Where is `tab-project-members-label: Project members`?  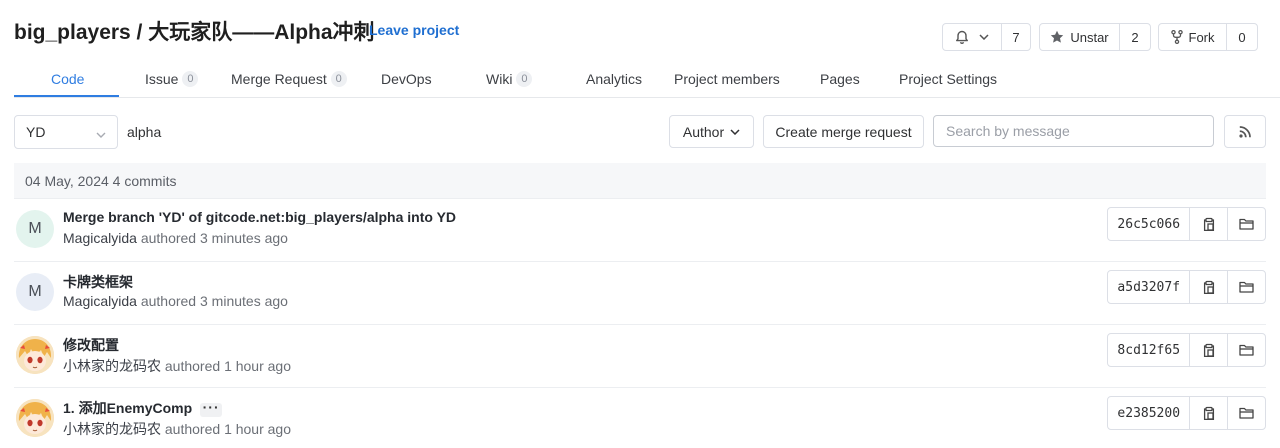 tab-project-members-label: Project members is located at coordinates (727, 79).